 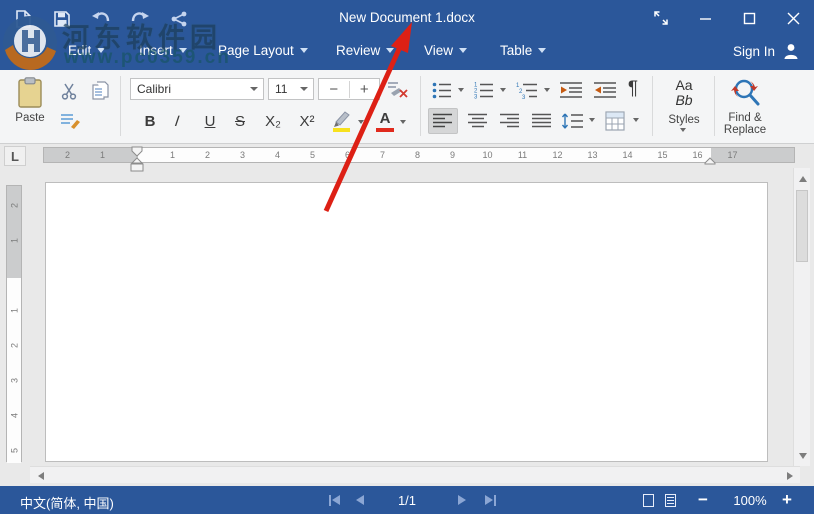 What do you see at coordinates (69, 91) in the screenshot?
I see `cut-button` at bounding box center [69, 91].